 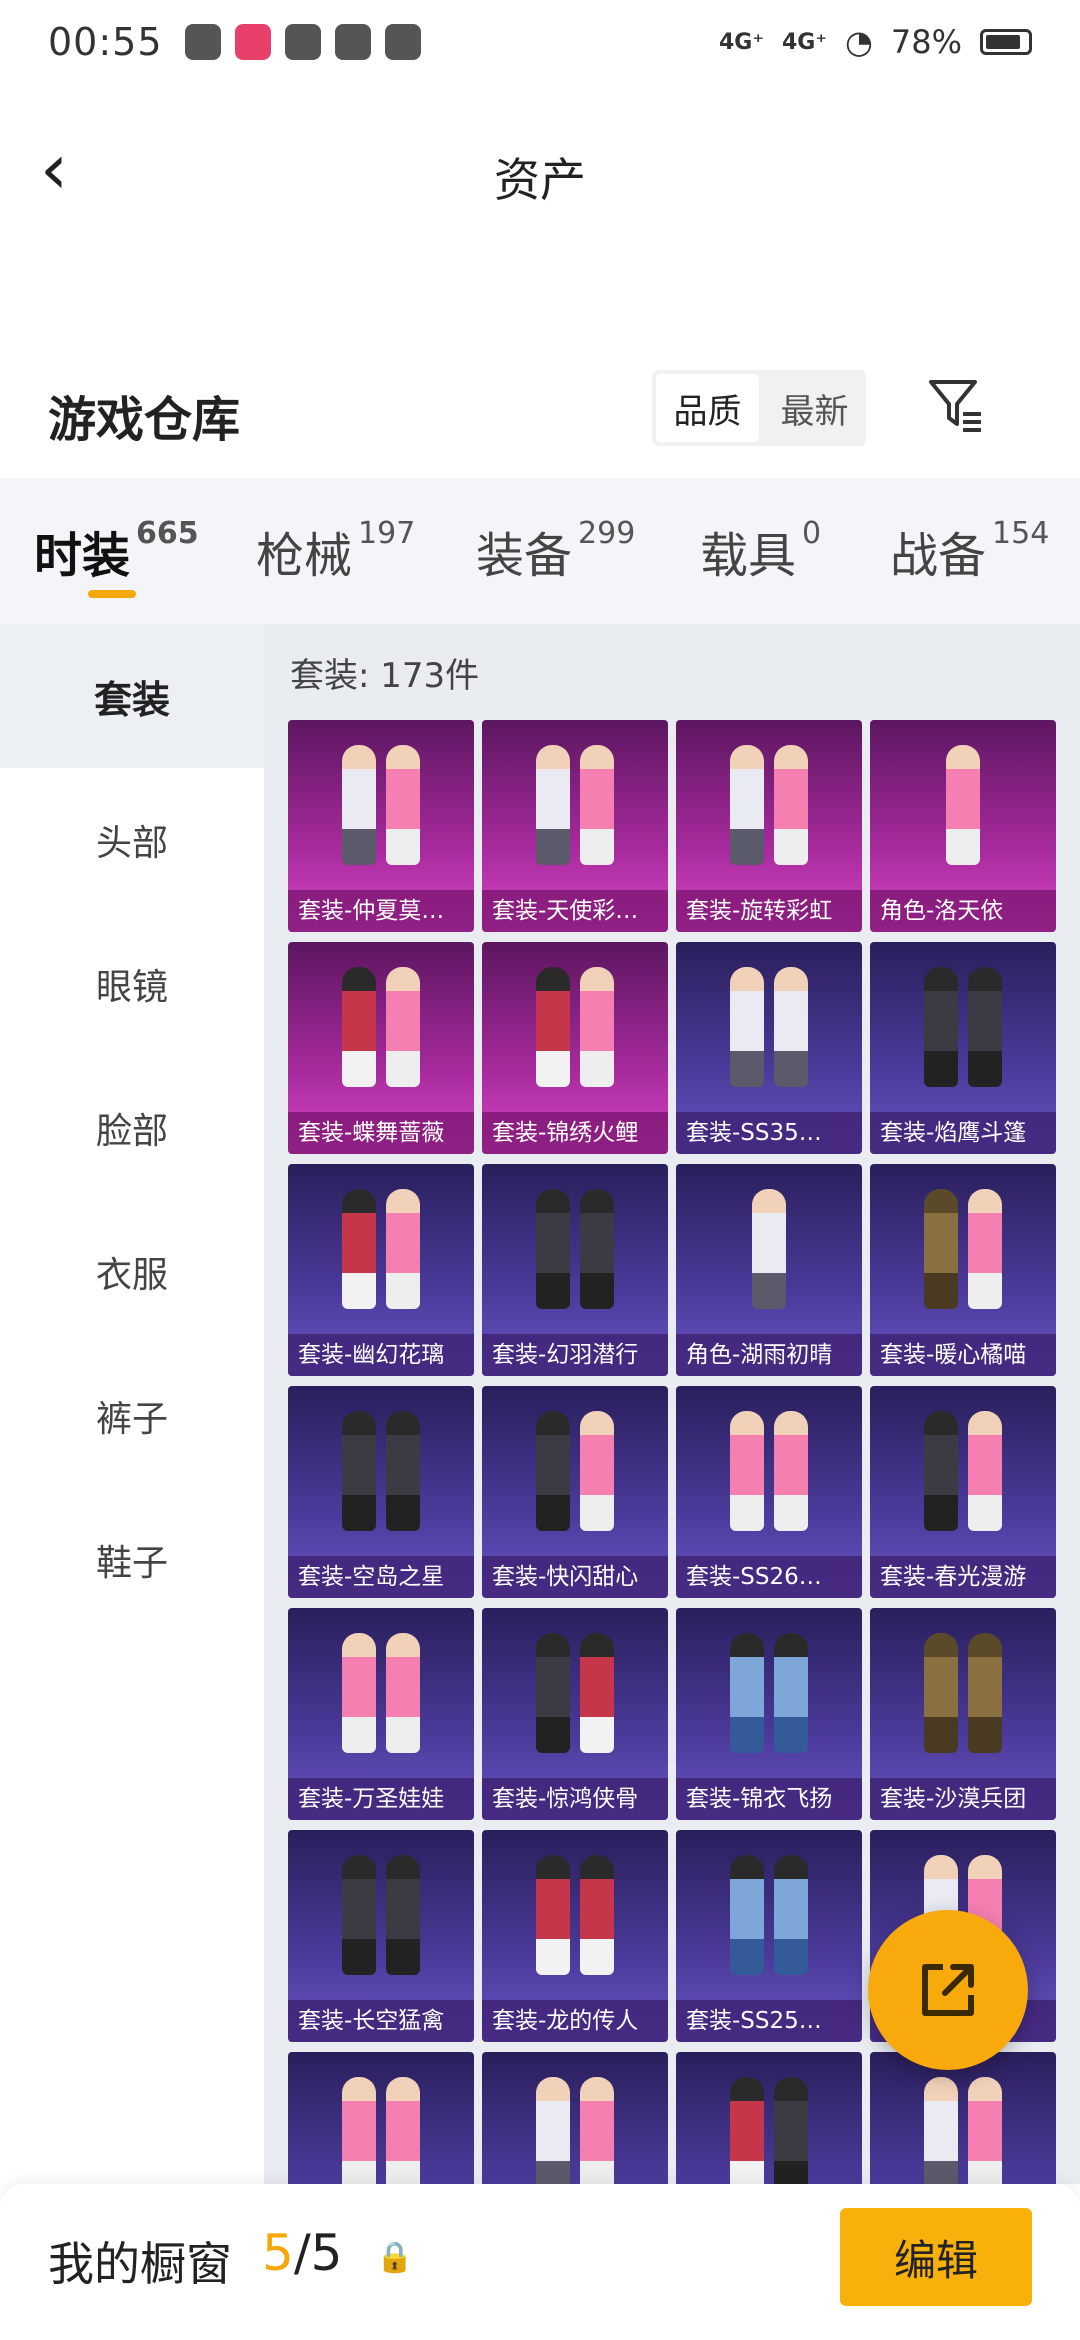 I want to click on sort-latest-button: 最新, so click(x=814, y=408).